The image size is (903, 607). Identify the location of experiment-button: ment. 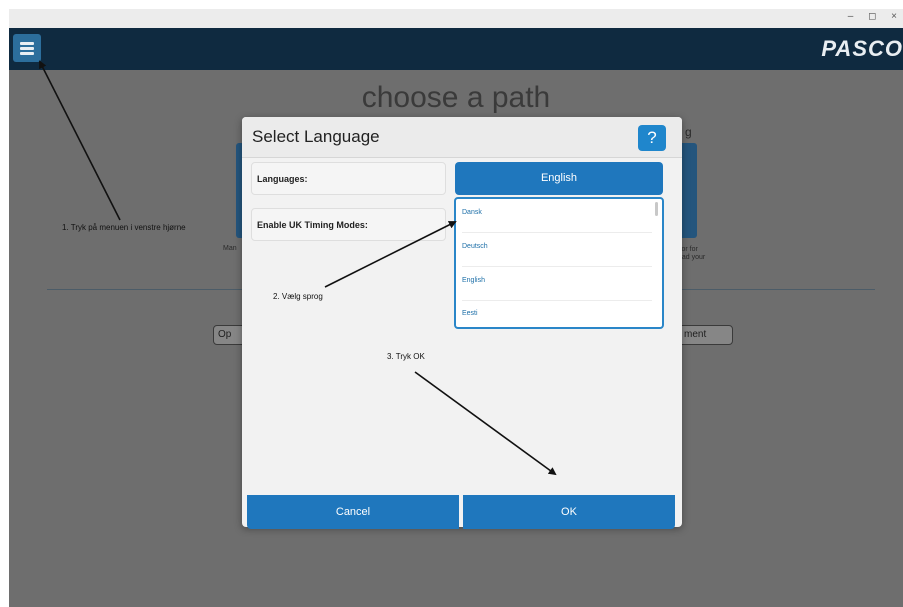
(703, 335).